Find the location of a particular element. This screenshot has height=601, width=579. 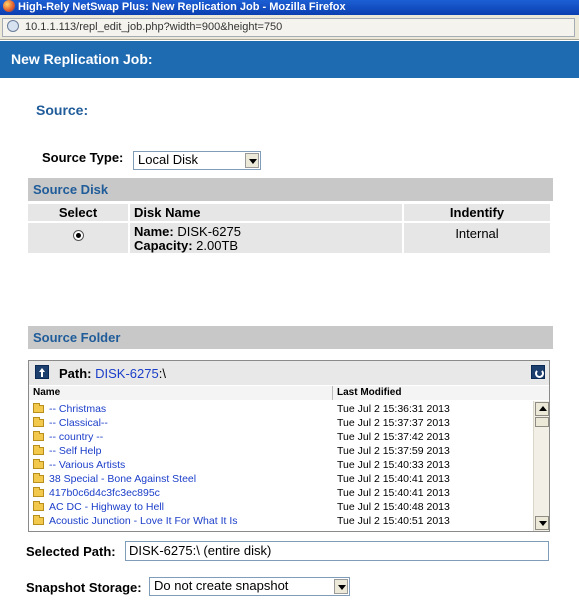

file-name: -- country -- is located at coordinates (76, 437).